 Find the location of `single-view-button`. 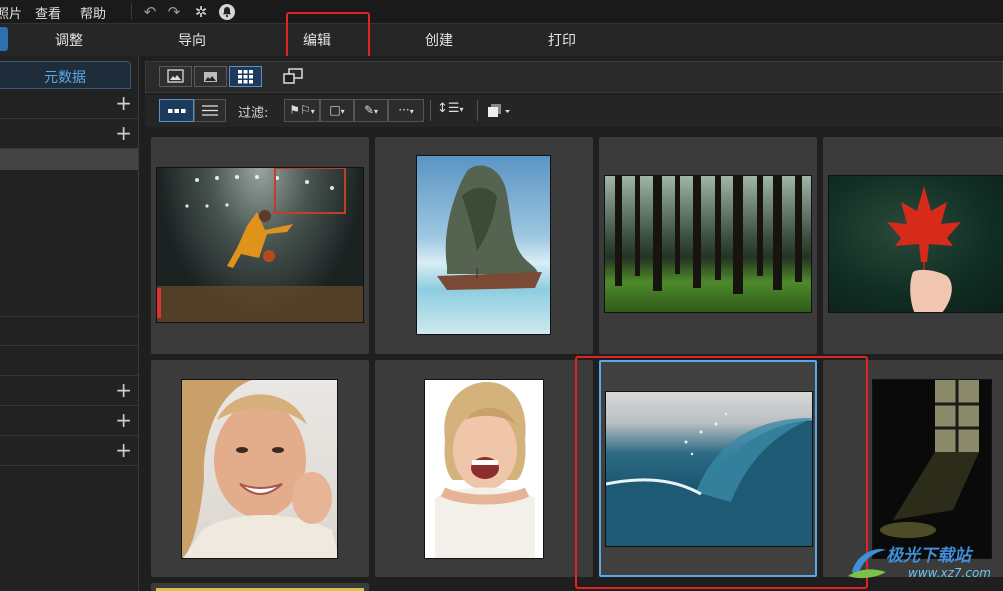

single-view-button is located at coordinates (210, 76).